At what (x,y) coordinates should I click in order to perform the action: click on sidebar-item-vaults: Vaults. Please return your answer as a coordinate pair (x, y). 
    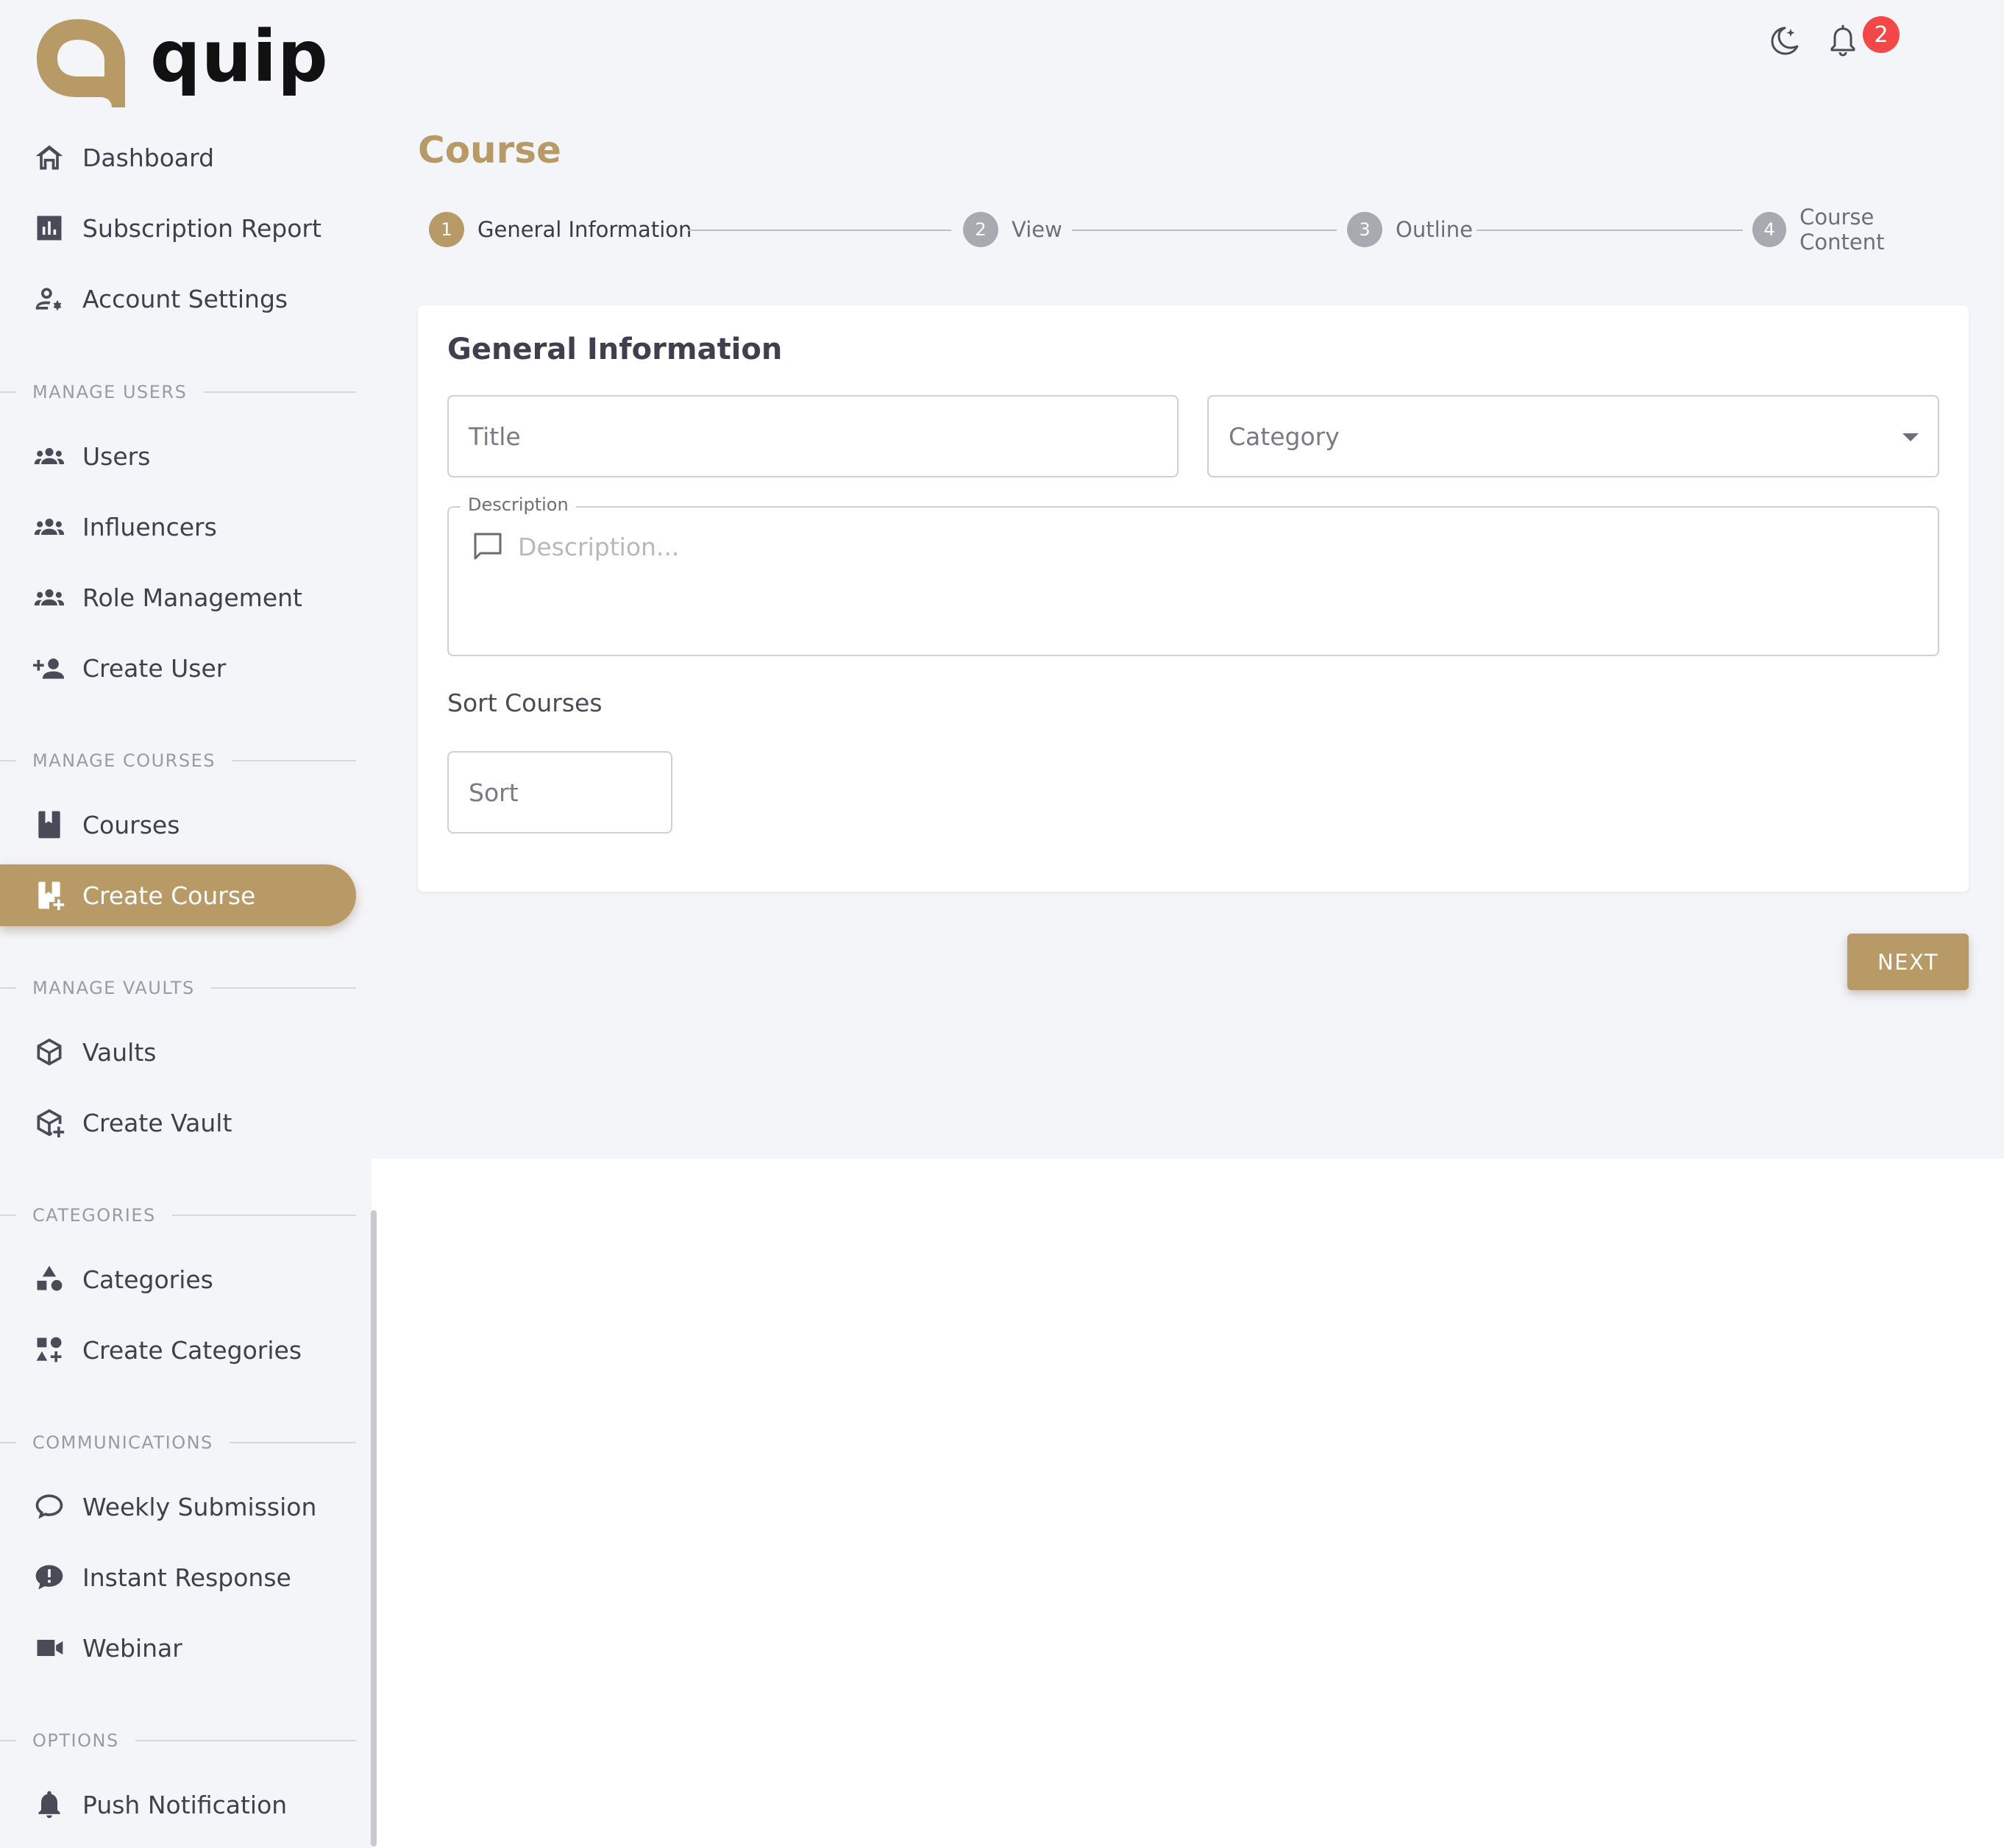
    Looking at the image, I should click on (178, 1052).